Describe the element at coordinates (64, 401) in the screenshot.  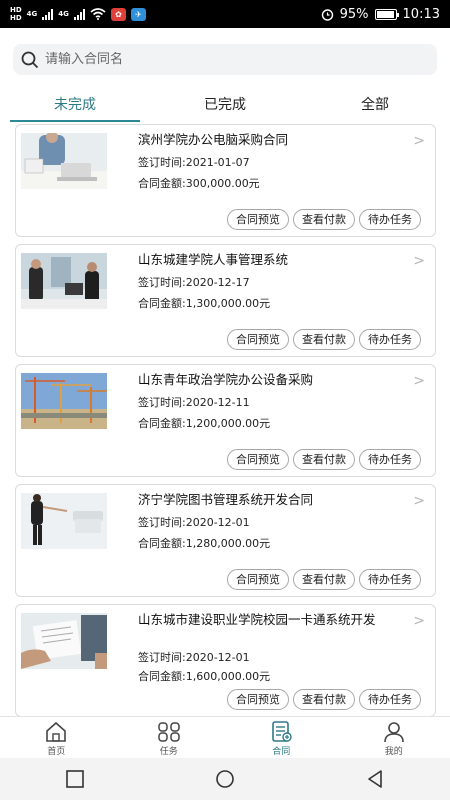
I see `construction-cranes-photo` at that location.